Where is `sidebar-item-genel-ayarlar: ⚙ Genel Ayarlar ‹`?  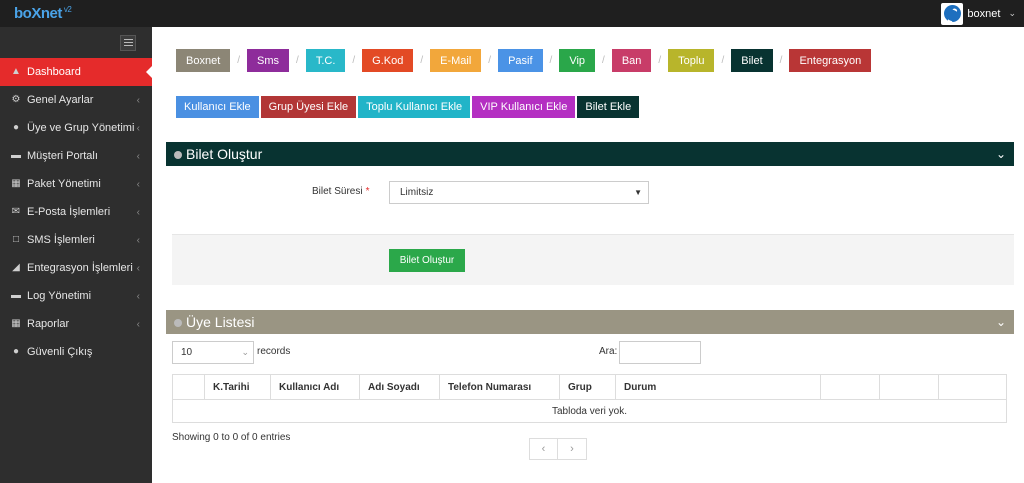
sidebar-item-genel-ayarlar: ⚙ Genel Ayarlar ‹ is located at coordinates (76, 100).